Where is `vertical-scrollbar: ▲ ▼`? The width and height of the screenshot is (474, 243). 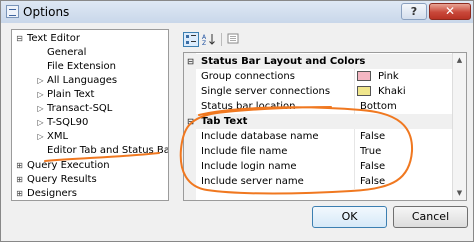 vertical-scrollbar: ▲ ▼ is located at coordinates (459, 126).